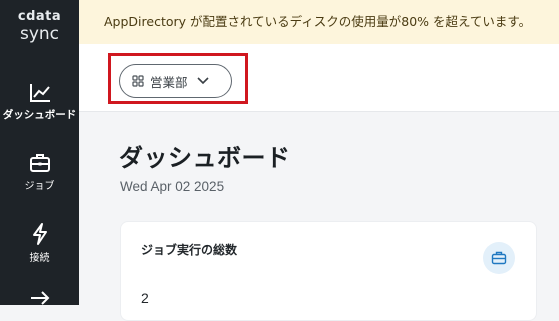 The image size is (559, 321). I want to click on org-selector-label: 営業部, so click(169, 82).